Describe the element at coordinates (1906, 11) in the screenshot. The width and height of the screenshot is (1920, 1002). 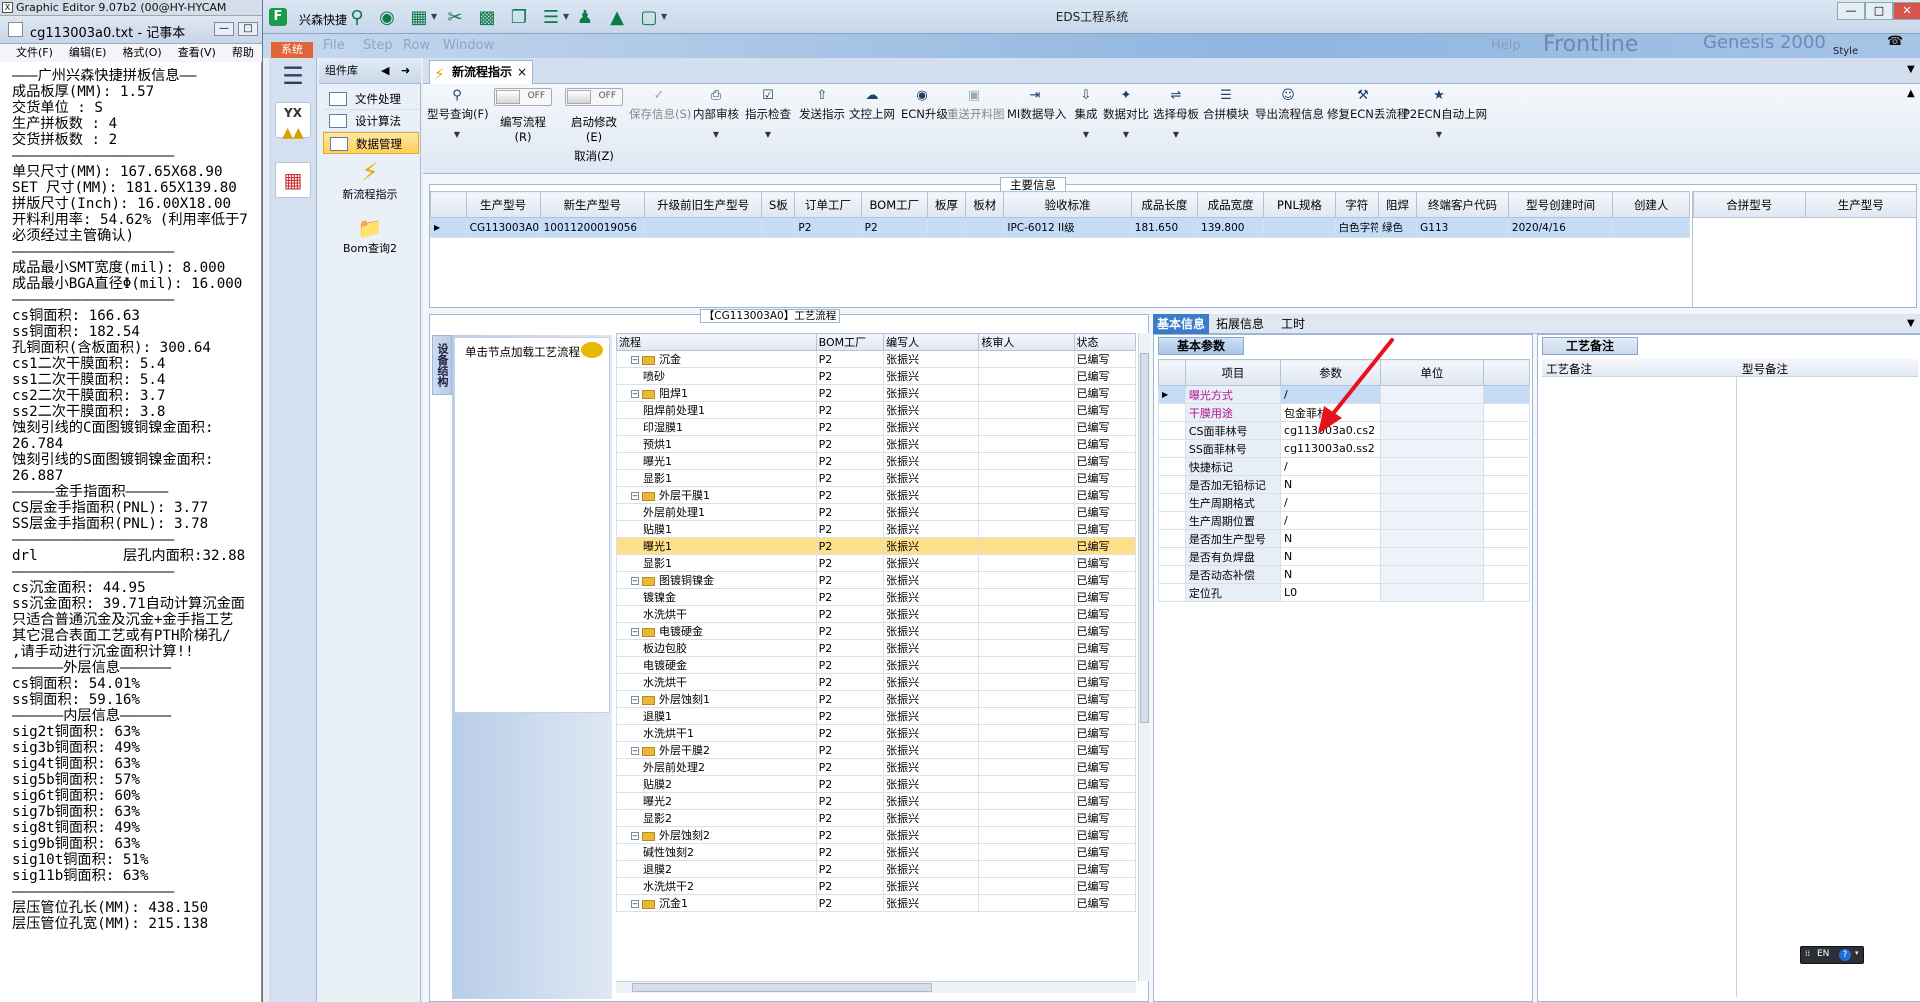
I see `close-button: ✕` at that location.